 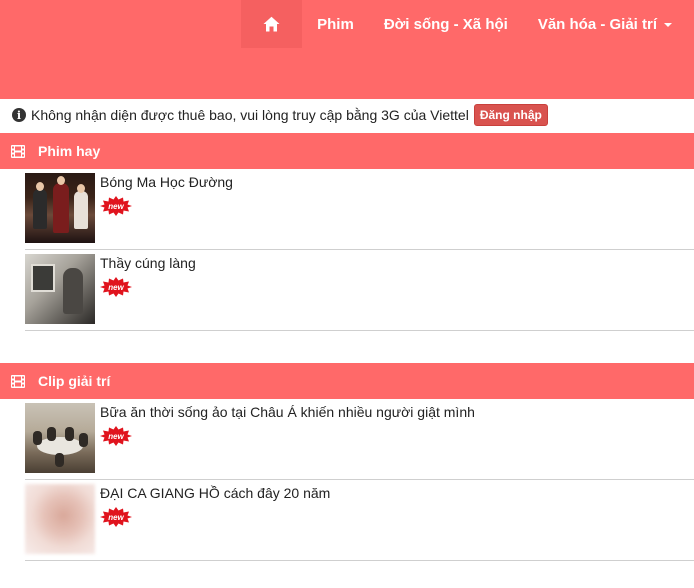 What do you see at coordinates (69, 151) in the screenshot?
I see `section-title: Phim hay` at bounding box center [69, 151].